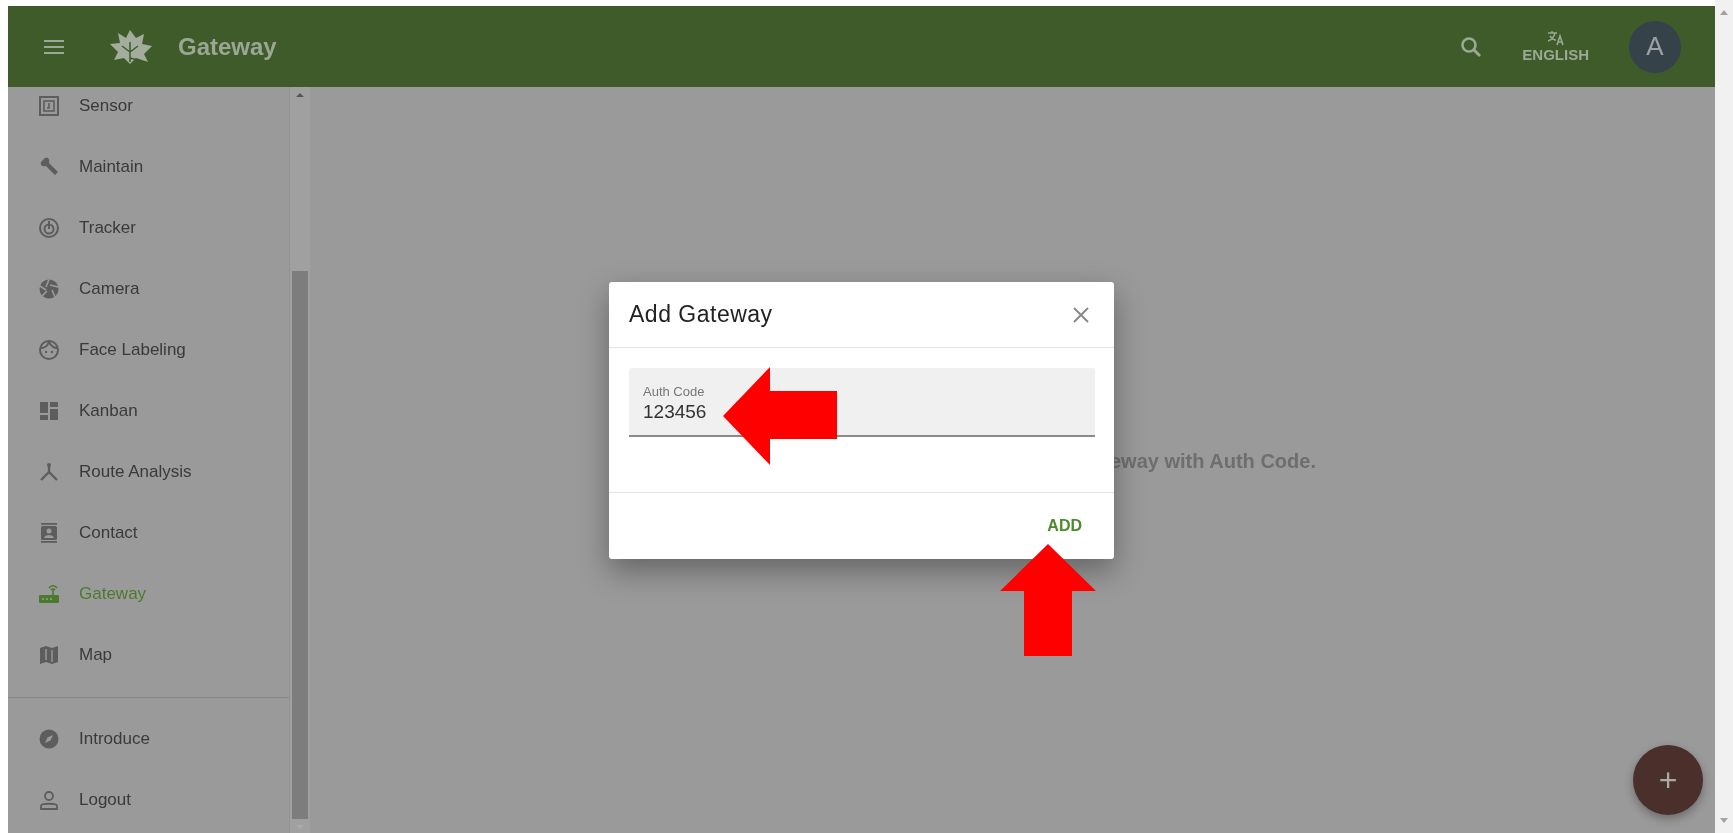  I want to click on fork-icon, so click(49, 471).